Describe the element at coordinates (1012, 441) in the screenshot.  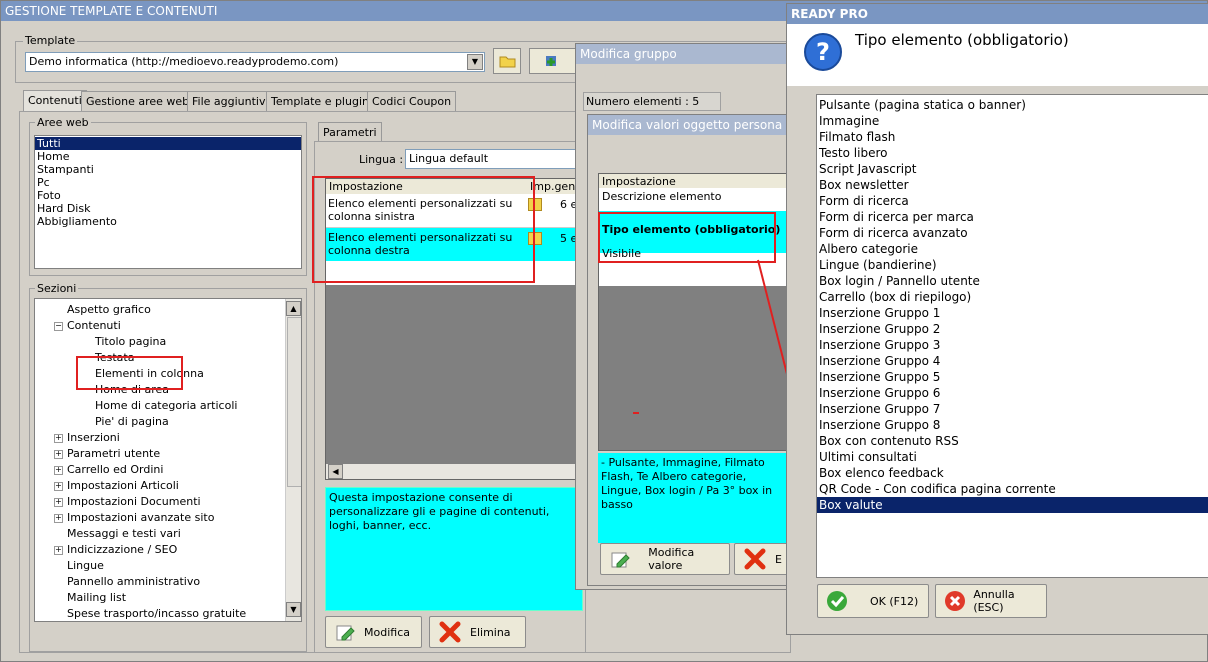
I see `option-item: Box con contenuto RSS` at that location.